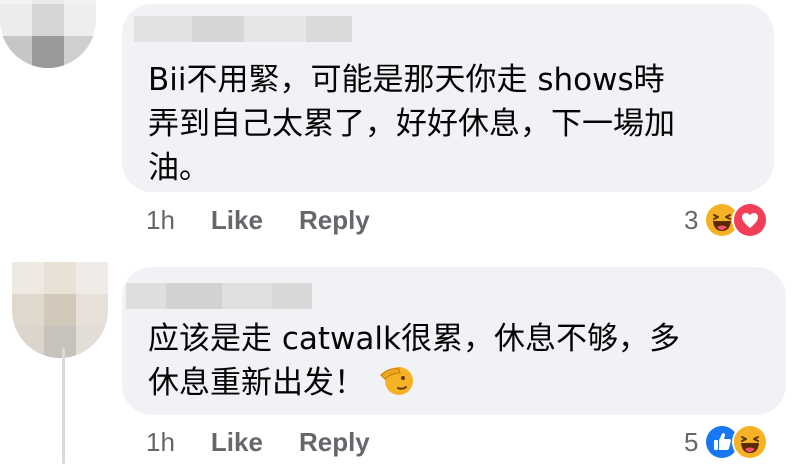 The width and height of the screenshot is (800, 464). Describe the element at coordinates (406, 80) in the screenshot. I see `comment-line: Bii不用緊，可能是那天你走 shows時` at that location.